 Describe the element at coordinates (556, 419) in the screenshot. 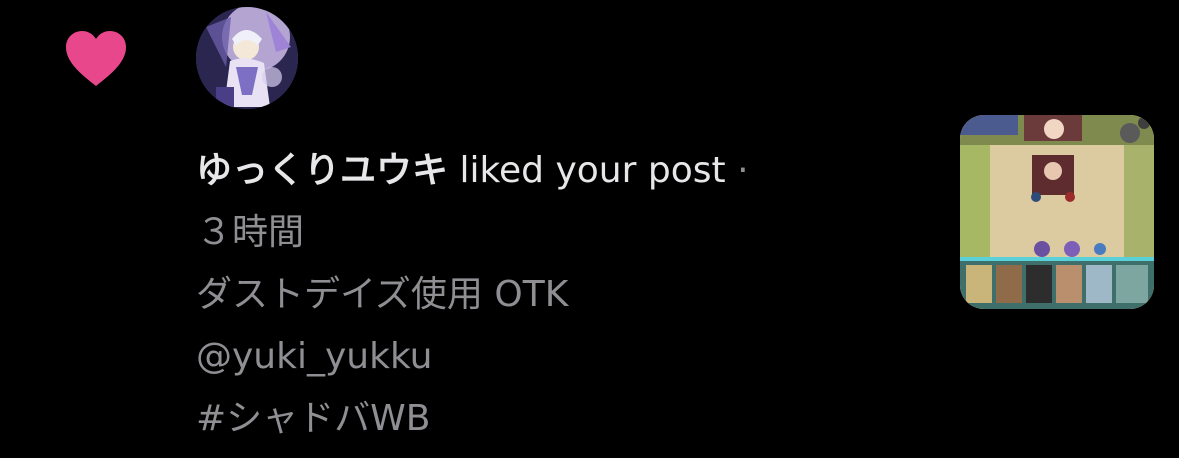

I see `post-hashtag: #シャドバWB` at that location.